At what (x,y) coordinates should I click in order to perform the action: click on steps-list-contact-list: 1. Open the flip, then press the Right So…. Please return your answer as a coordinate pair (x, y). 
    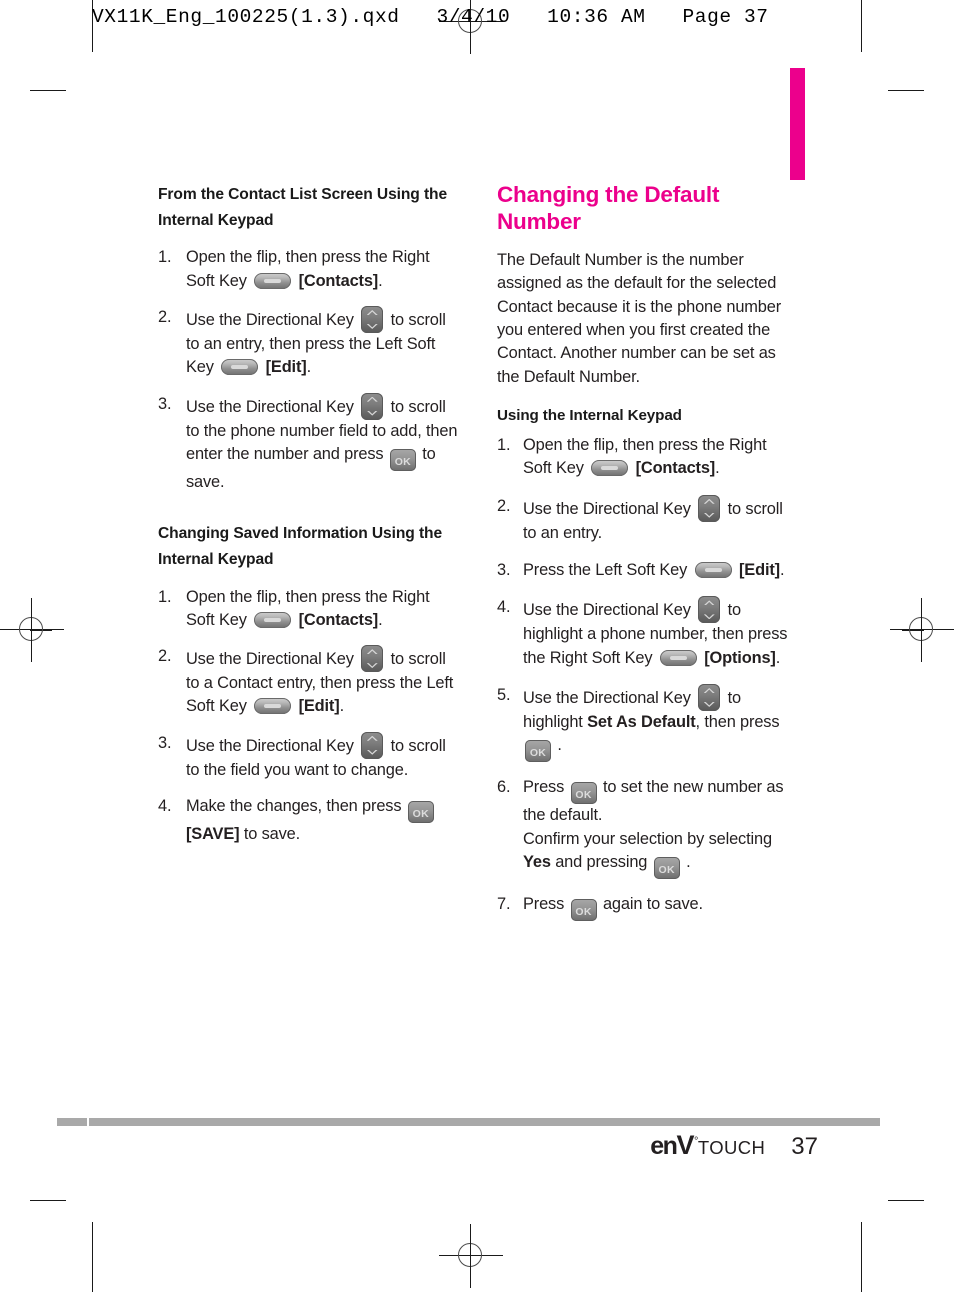
    Looking at the image, I should click on (308, 370).